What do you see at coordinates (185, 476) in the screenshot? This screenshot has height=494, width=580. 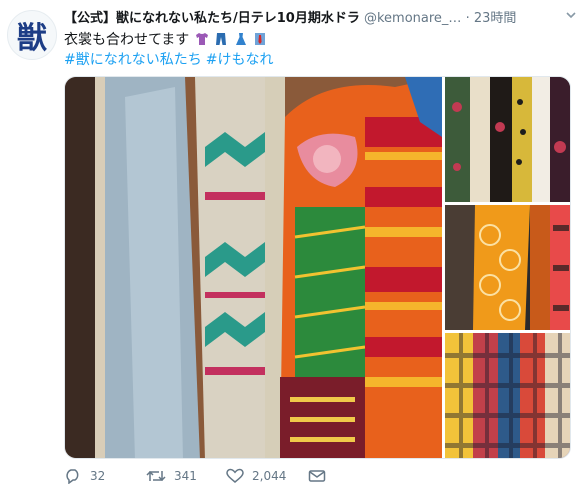 I see `retweet-count: 341` at bounding box center [185, 476].